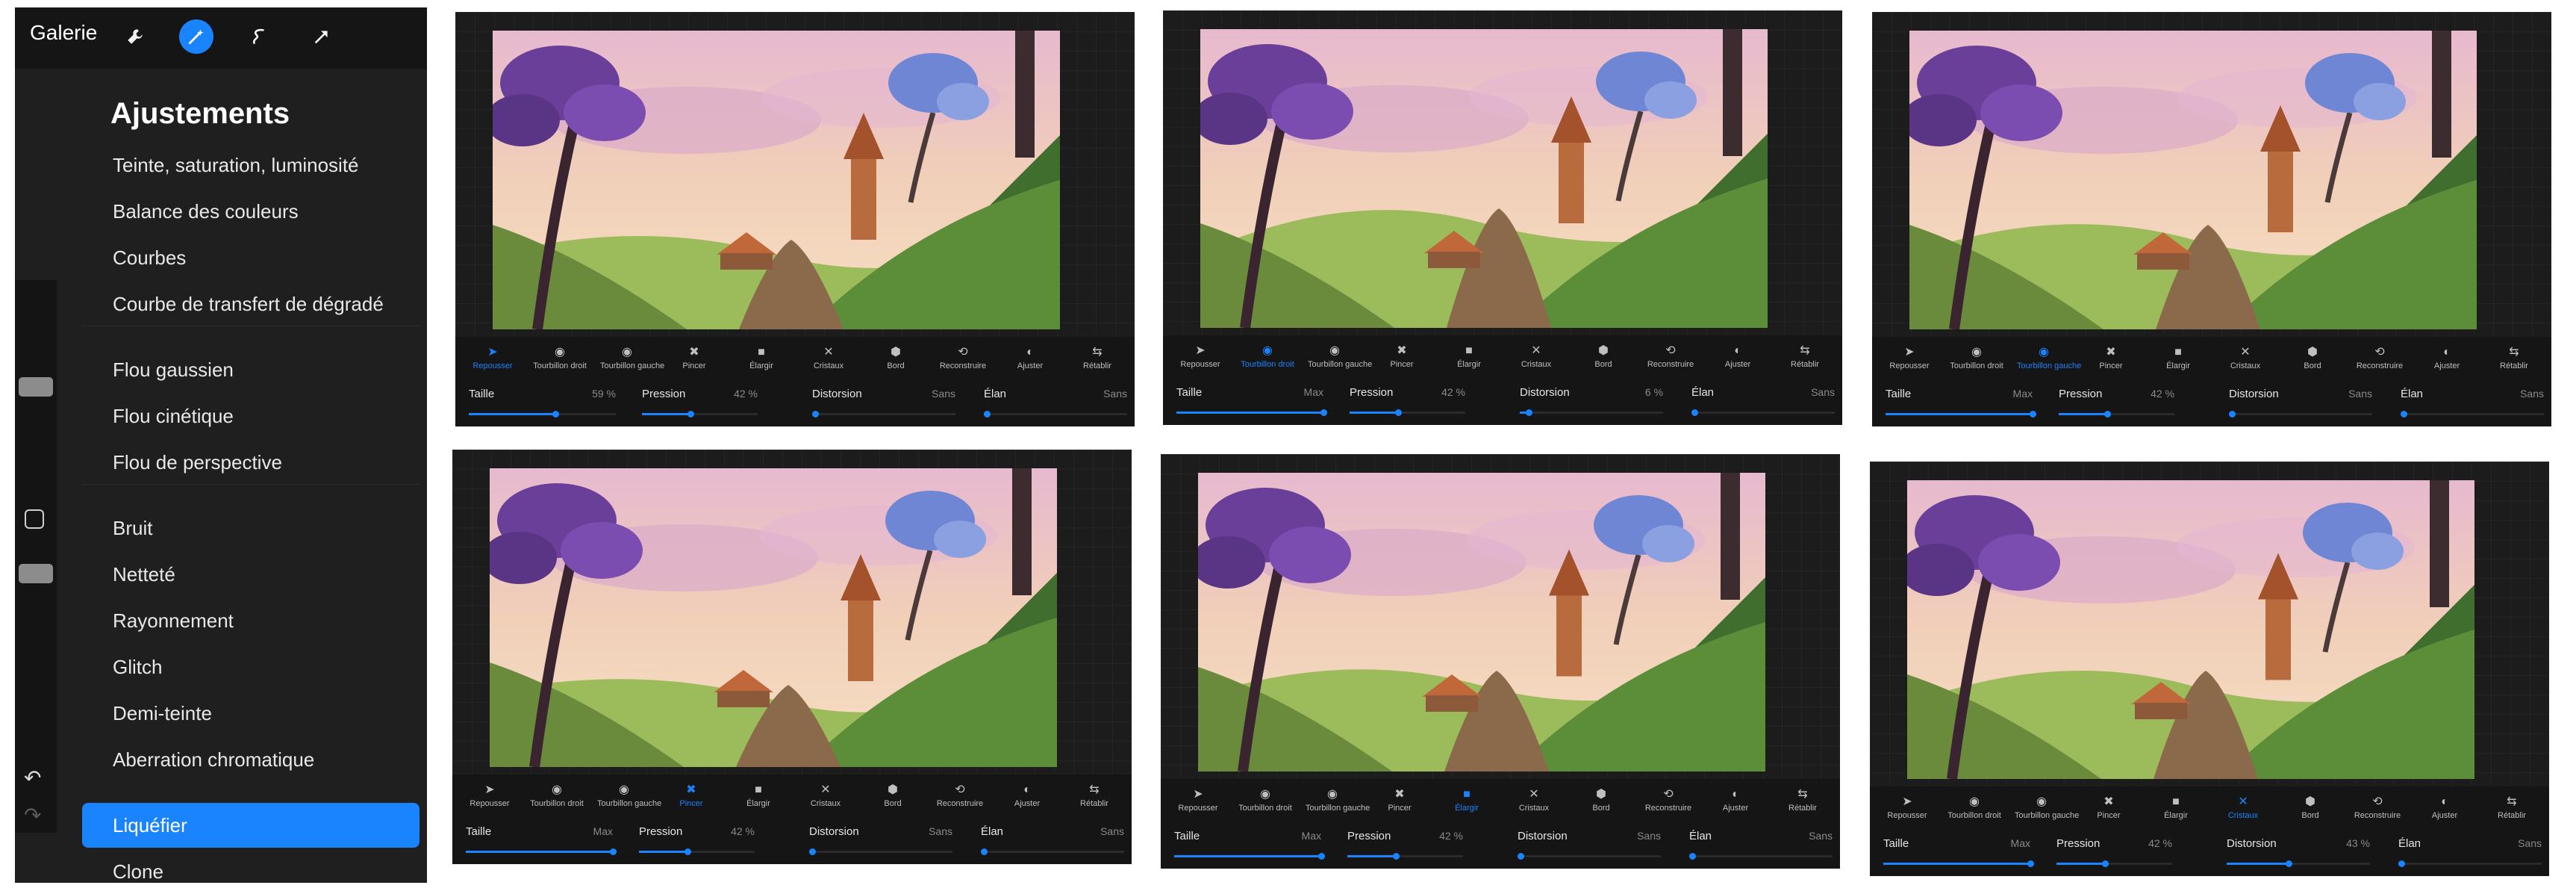  What do you see at coordinates (1670, 361) in the screenshot?
I see `tool-reconstruct: ⟲ Reconstruire` at bounding box center [1670, 361].